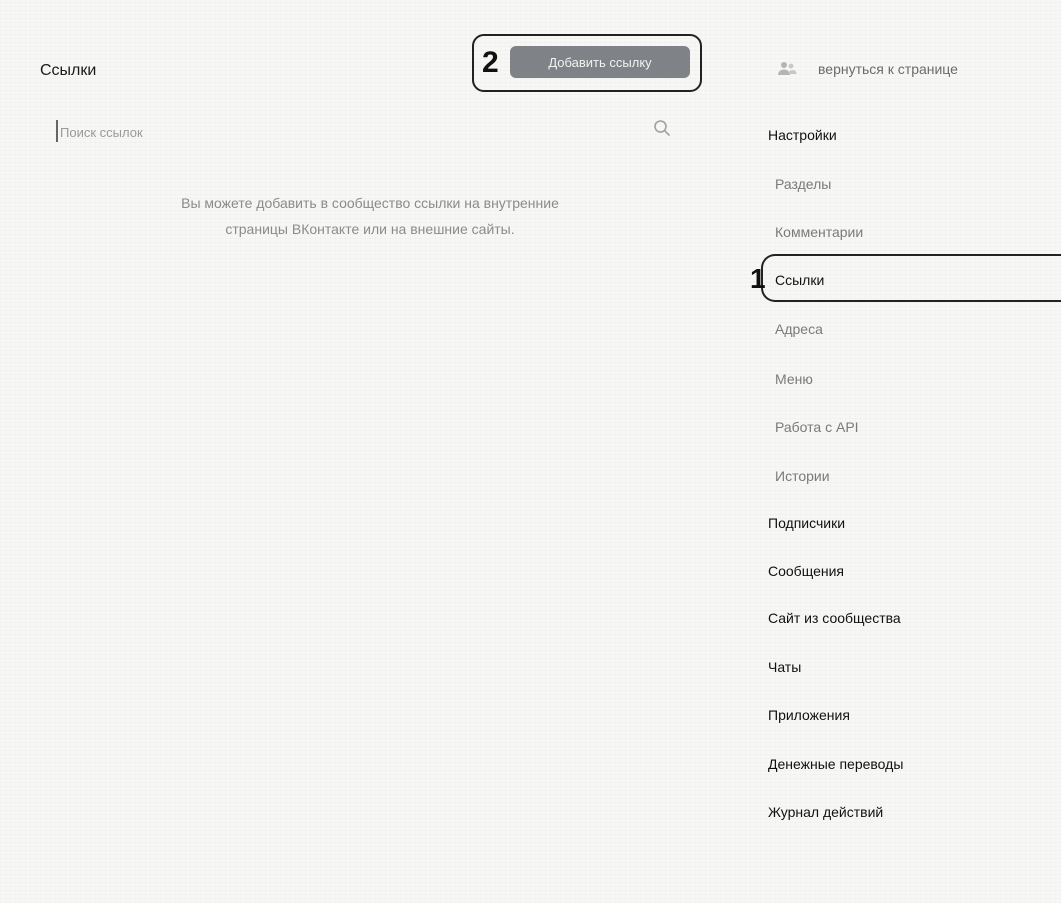  Describe the element at coordinates (787, 68) in the screenshot. I see `people-icon` at that location.